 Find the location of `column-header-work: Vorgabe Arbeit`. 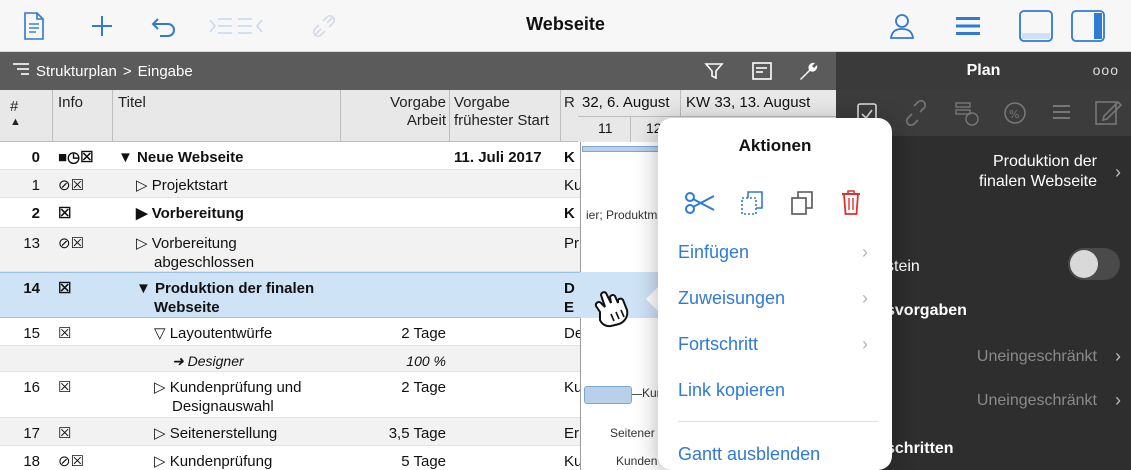

column-header-work: Vorgabe Arbeit is located at coordinates (396, 112).